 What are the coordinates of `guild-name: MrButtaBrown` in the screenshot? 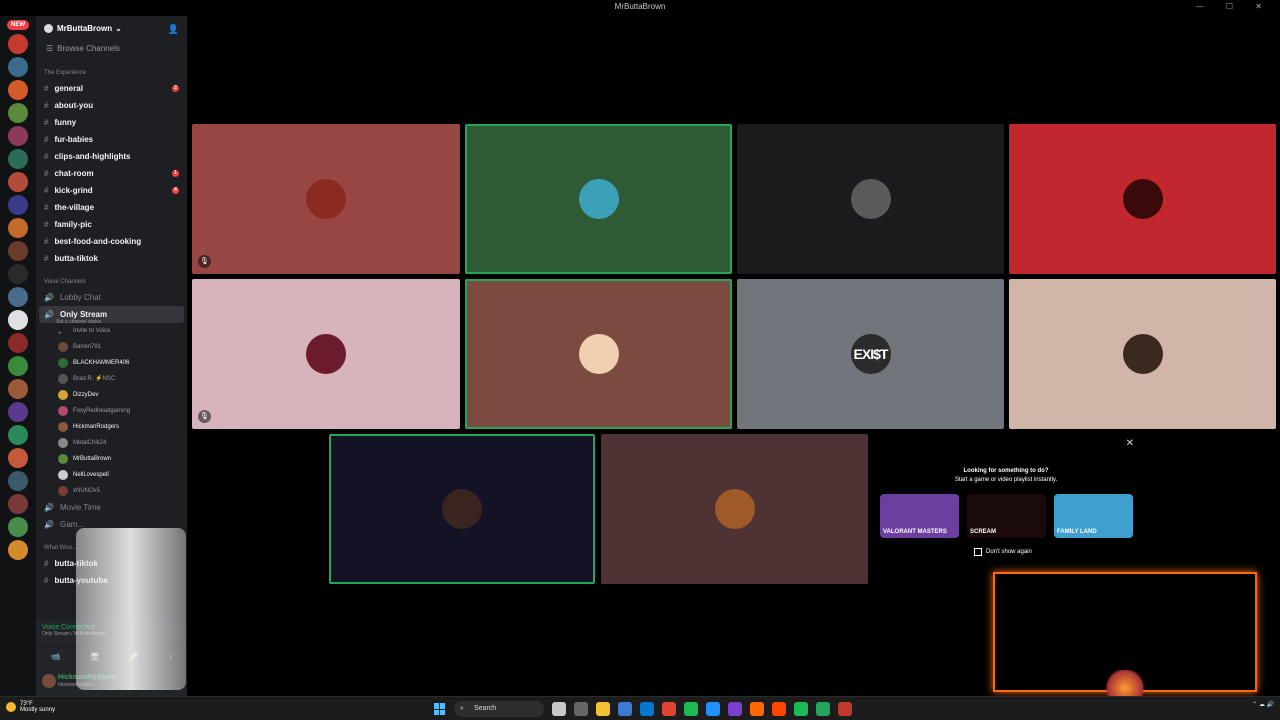 It's located at (85, 28).